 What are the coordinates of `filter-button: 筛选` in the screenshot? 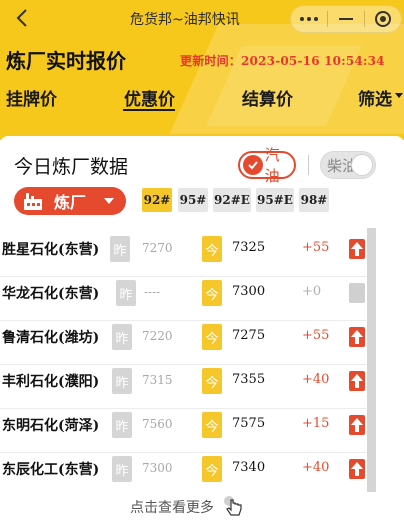 It's located at (375, 97).